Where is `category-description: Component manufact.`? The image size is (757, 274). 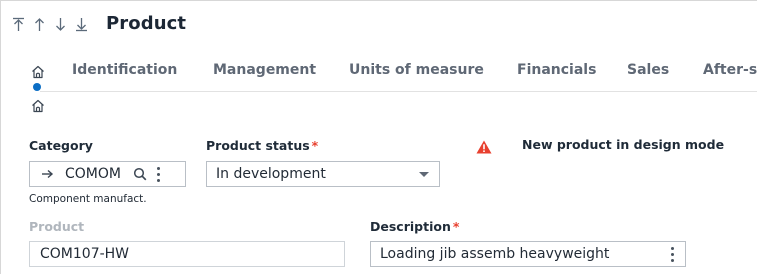
category-description: Component manufact. is located at coordinates (88, 199).